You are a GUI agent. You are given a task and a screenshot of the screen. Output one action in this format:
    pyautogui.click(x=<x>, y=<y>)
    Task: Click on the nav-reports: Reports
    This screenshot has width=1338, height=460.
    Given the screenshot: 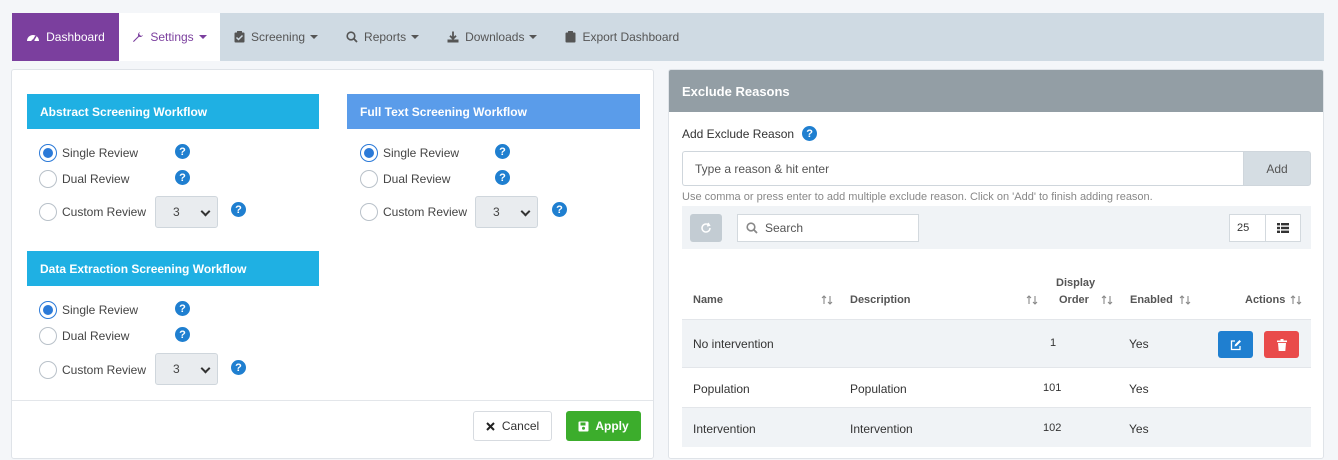 What is the action you would take?
    pyautogui.click(x=382, y=37)
    